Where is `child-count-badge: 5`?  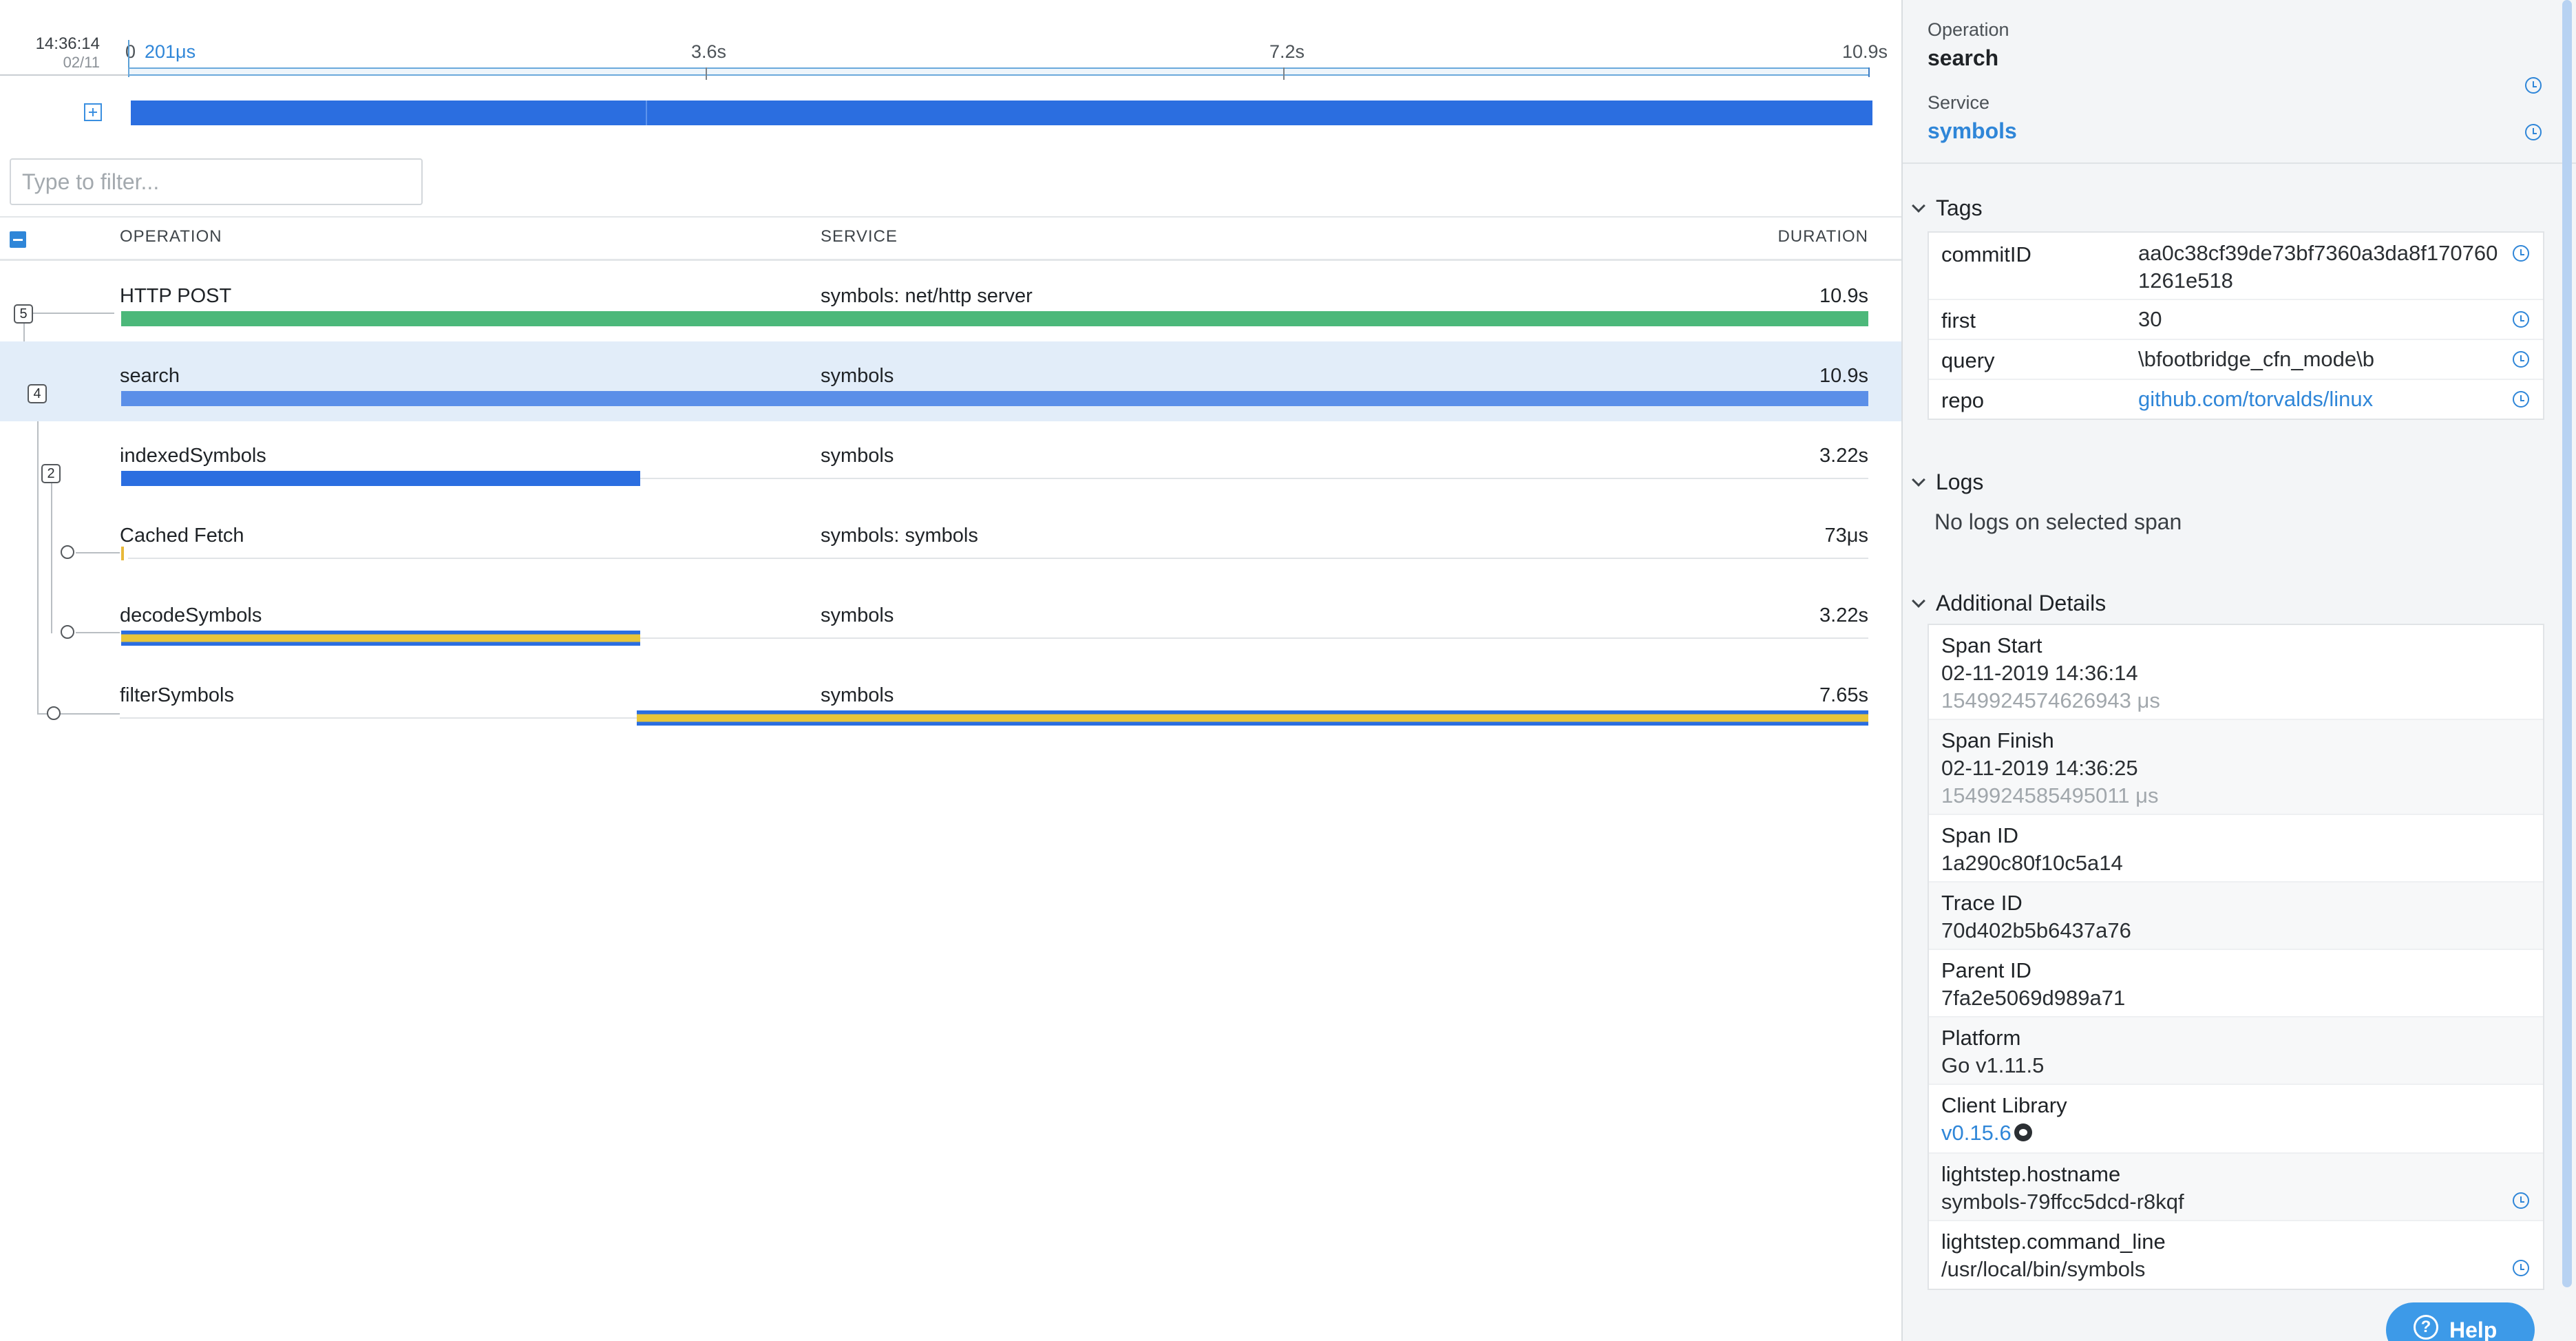 child-count-badge: 5 is located at coordinates (23, 314).